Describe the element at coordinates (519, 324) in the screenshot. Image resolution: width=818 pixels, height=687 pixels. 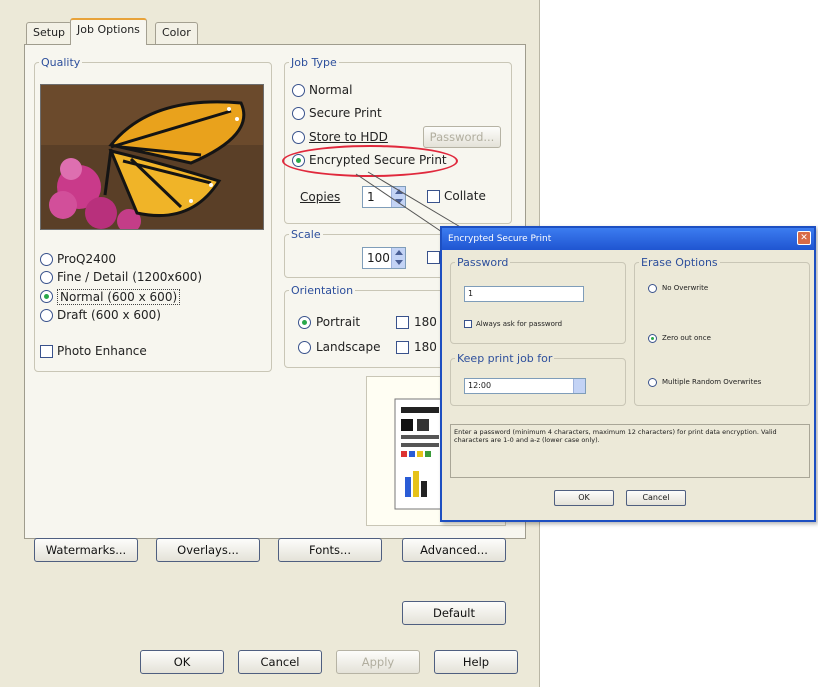
I see `always-ask-label: Always ask for password` at that location.